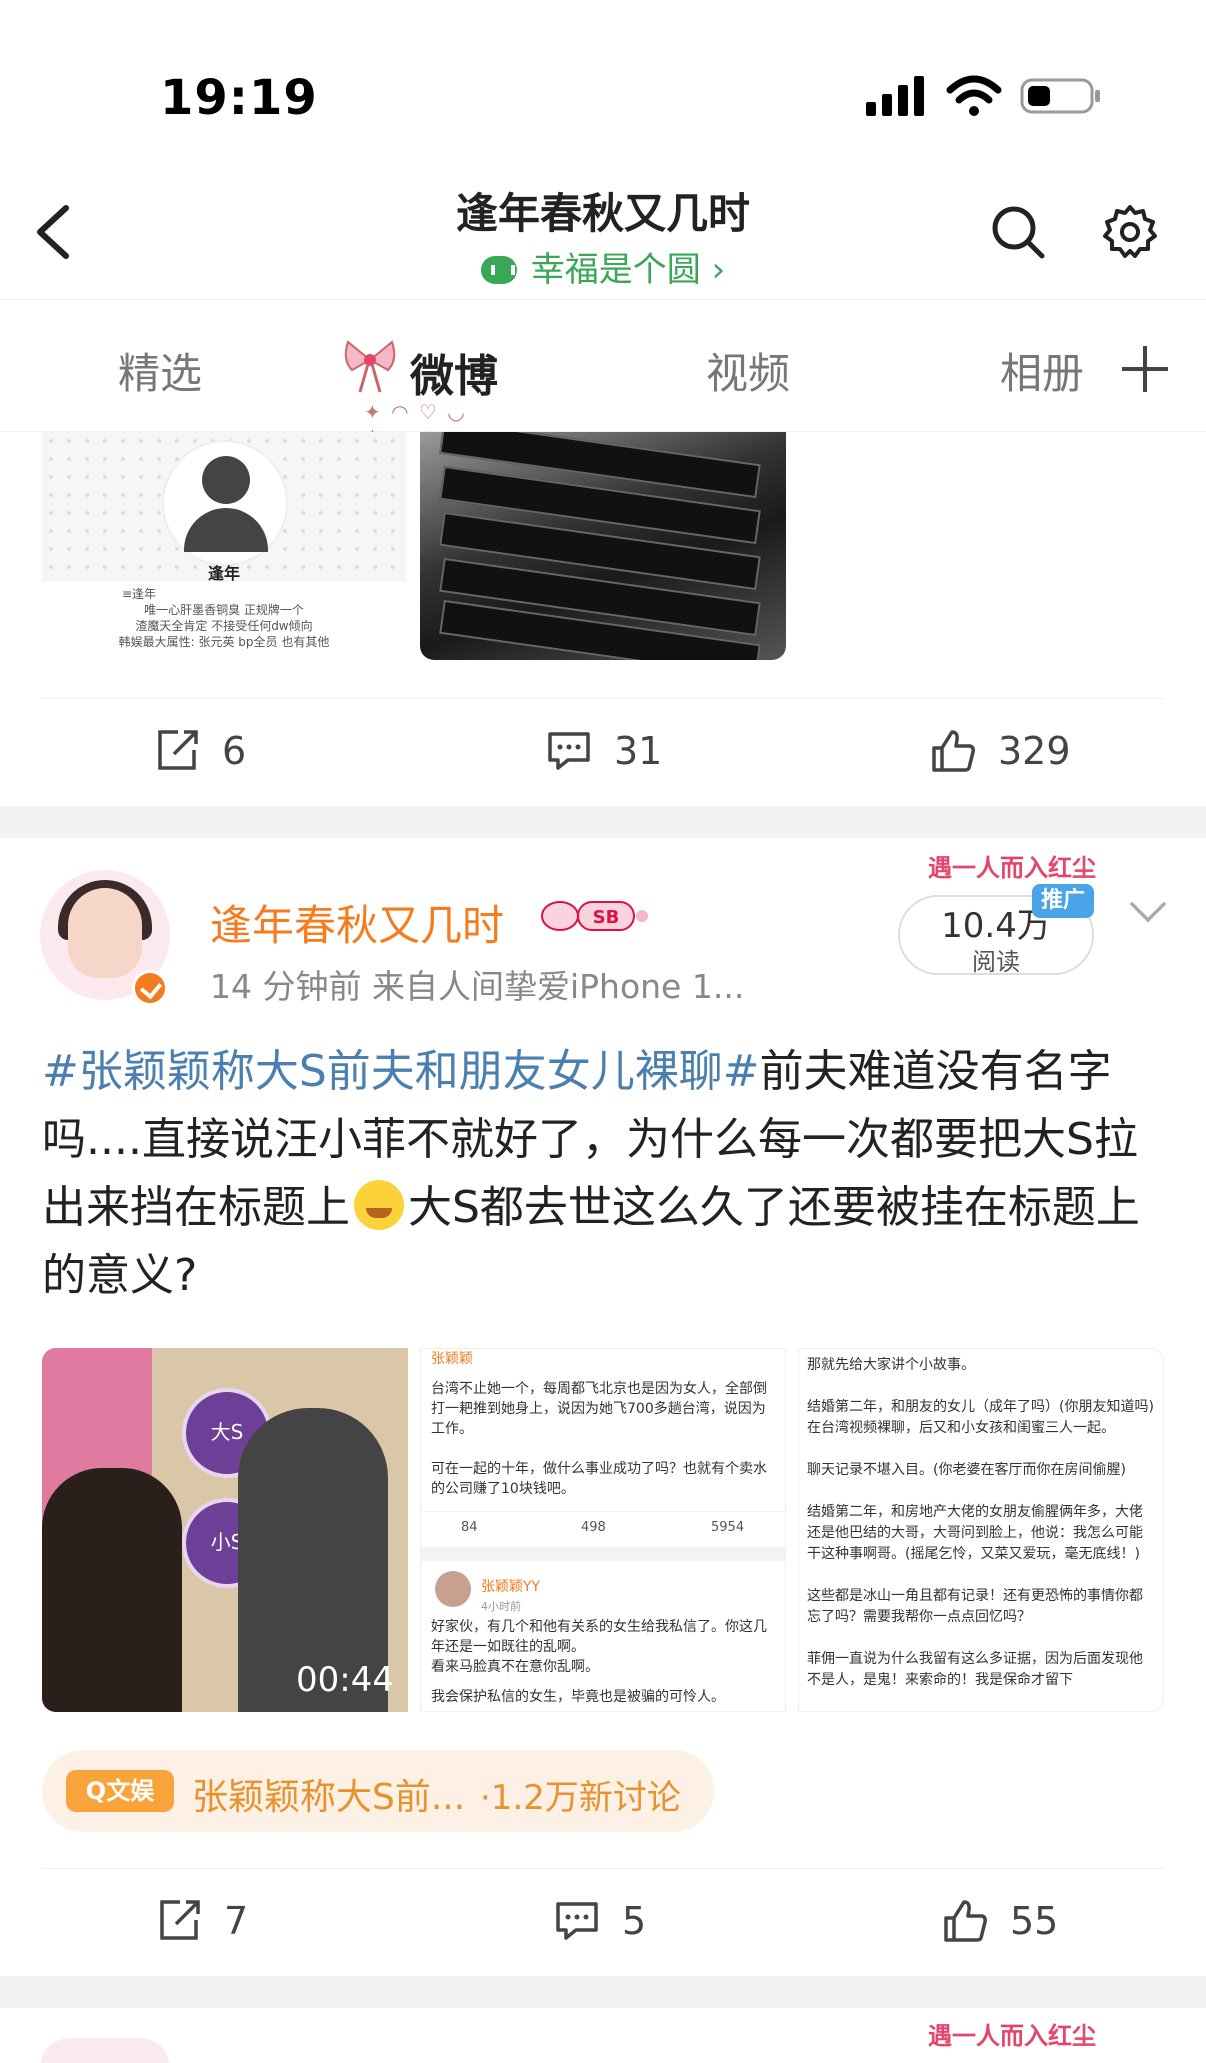  What do you see at coordinates (580, 1798) in the screenshot?
I see `topic-count: ·1.2万新讨论` at bounding box center [580, 1798].